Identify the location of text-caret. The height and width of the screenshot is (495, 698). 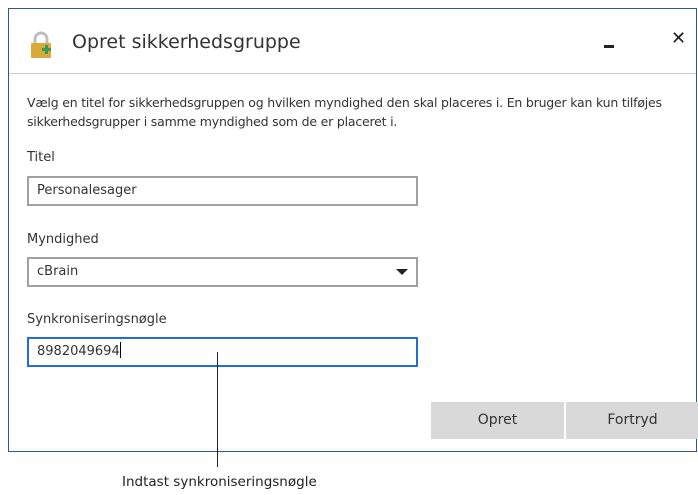
(120, 350).